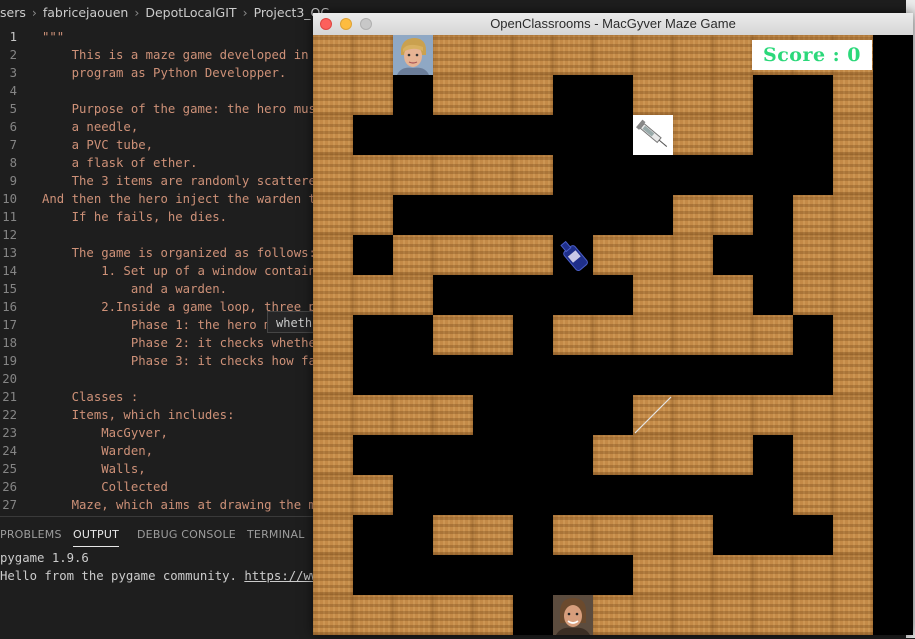 This screenshot has height=639, width=915. What do you see at coordinates (122, 576) in the screenshot?
I see `output-text: Hello from the pygame community.` at bounding box center [122, 576].